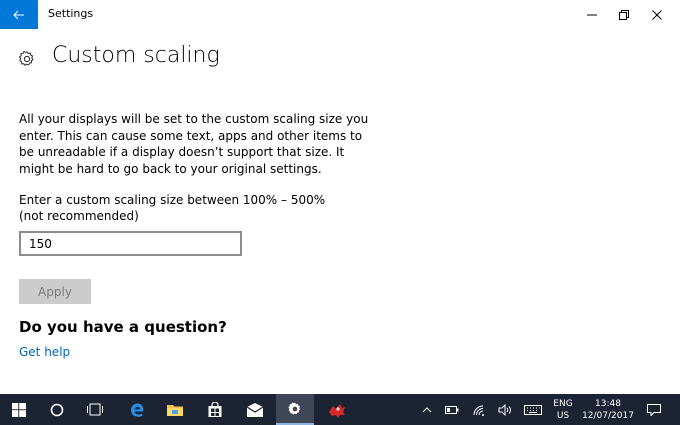 The image size is (680, 425). I want to click on window-title: Settings, so click(71, 13).